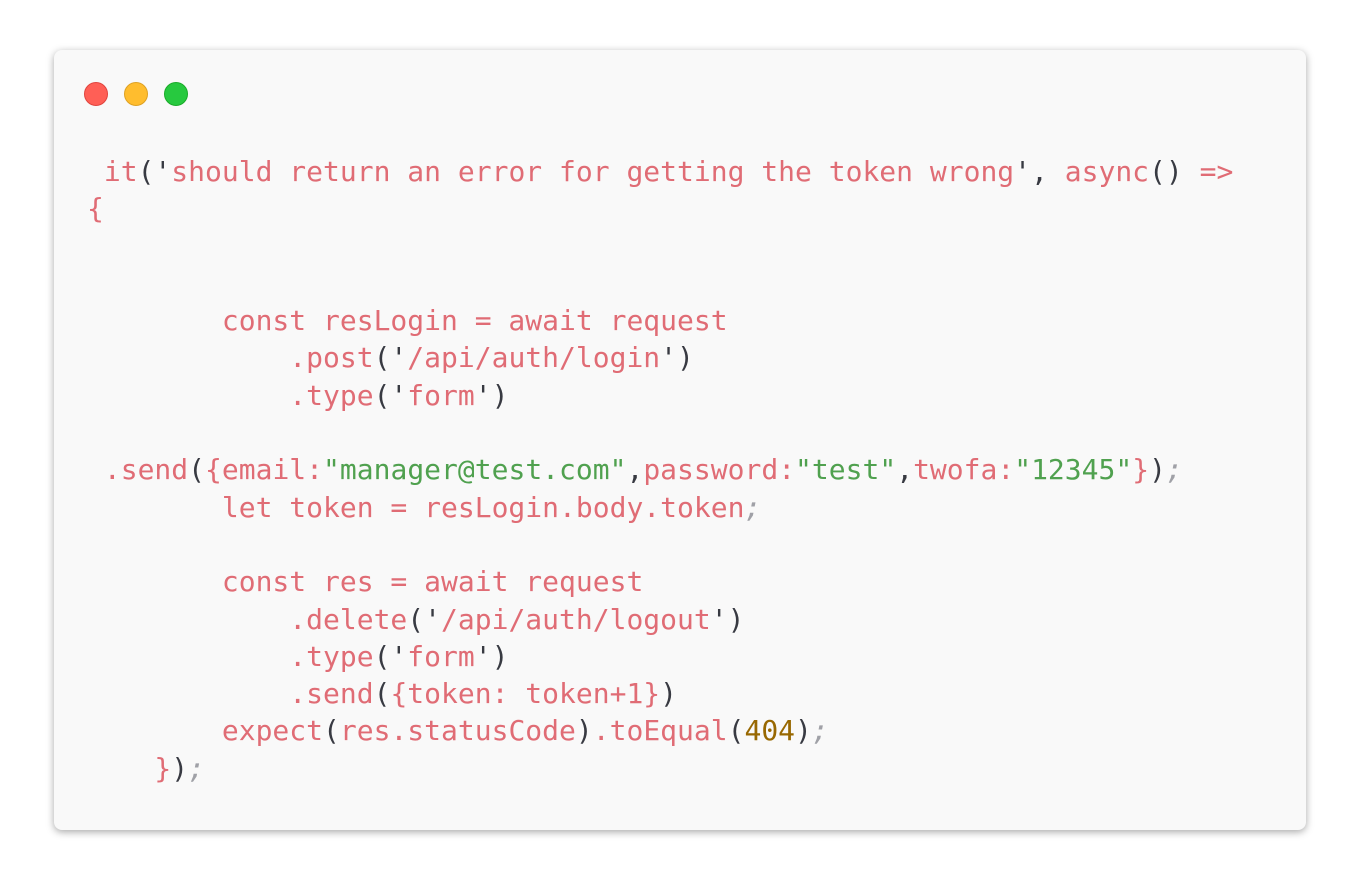  What do you see at coordinates (457, 731) in the screenshot?
I see `code-token: res.statusCode` at bounding box center [457, 731].